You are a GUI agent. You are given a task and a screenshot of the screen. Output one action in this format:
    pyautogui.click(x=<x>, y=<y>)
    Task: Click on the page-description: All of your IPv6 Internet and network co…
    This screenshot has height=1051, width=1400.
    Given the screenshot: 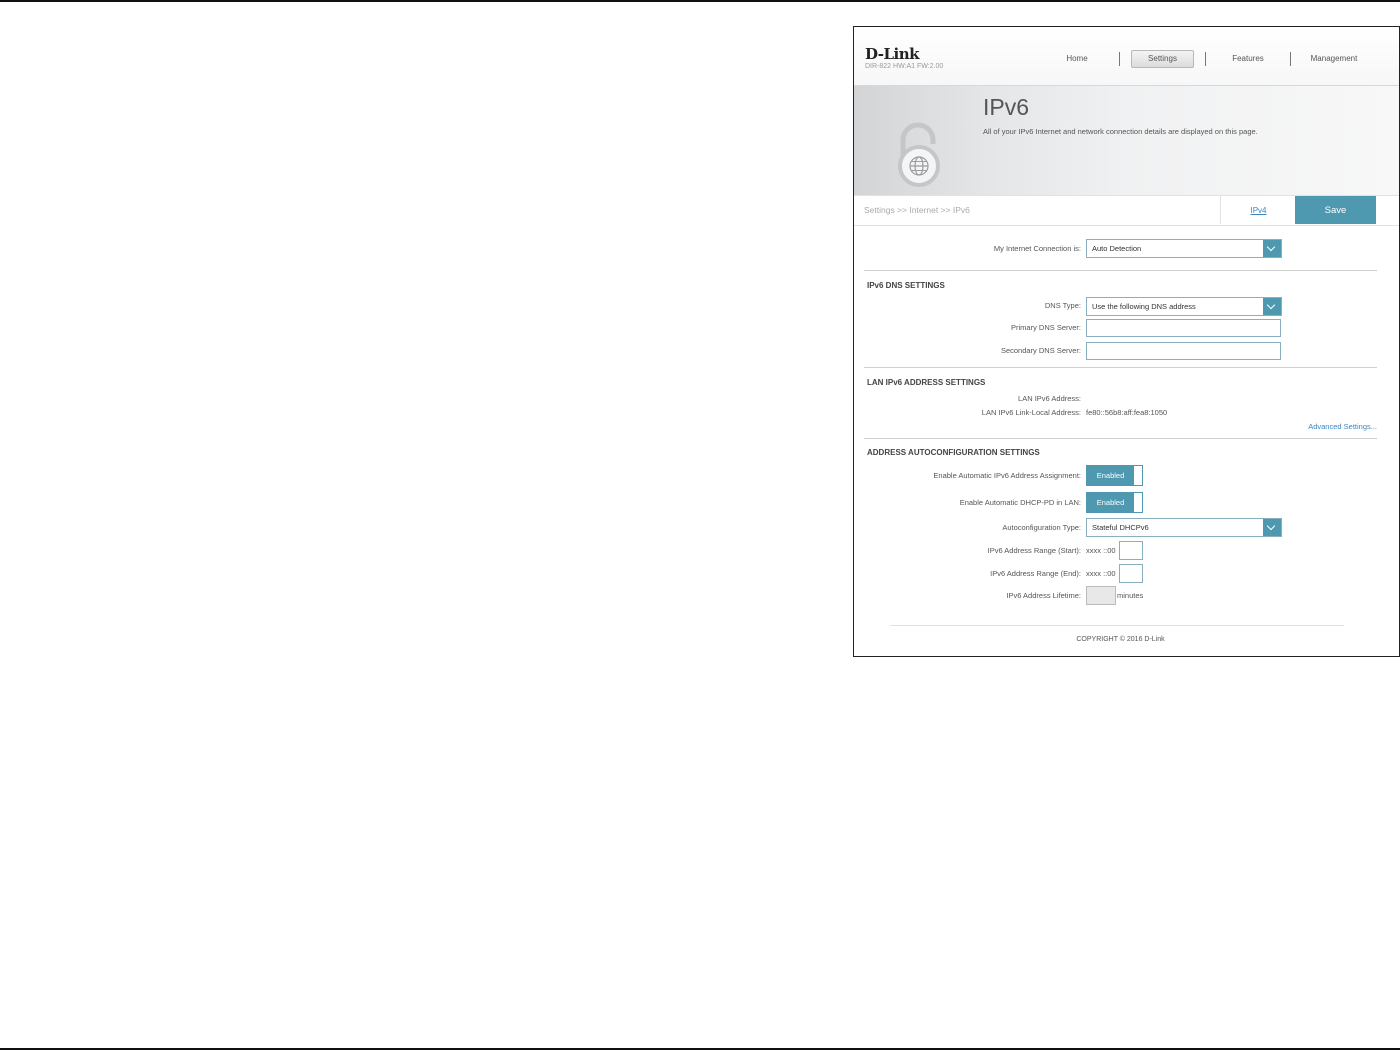 What is the action you would take?
    pyautogui.click(x=1120, y=131)
    